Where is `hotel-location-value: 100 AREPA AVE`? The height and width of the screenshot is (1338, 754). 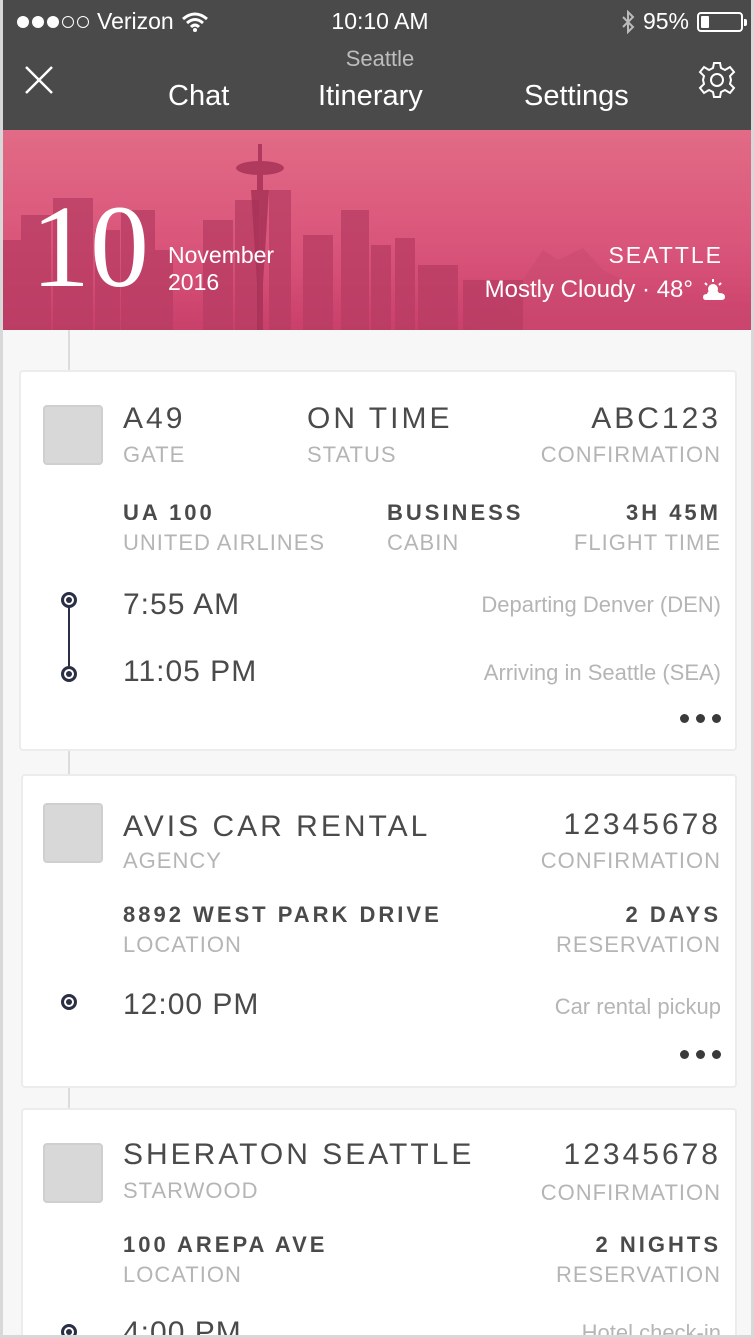 hotel-location-value: 100 AREPA AVE is located at coordinates (225, 1244).